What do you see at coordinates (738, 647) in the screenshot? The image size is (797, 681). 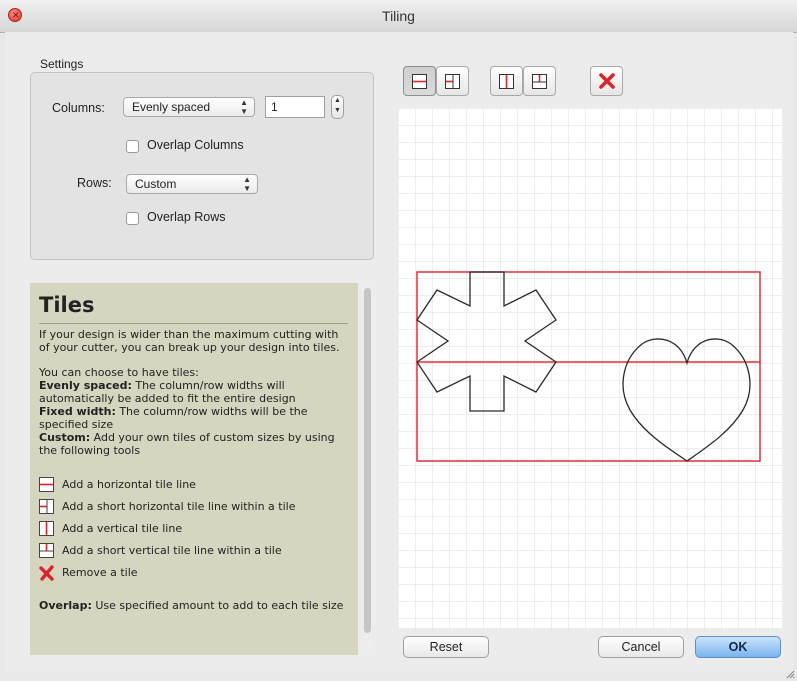 I see `ok-button: OK` at bounding box center [738, 647].